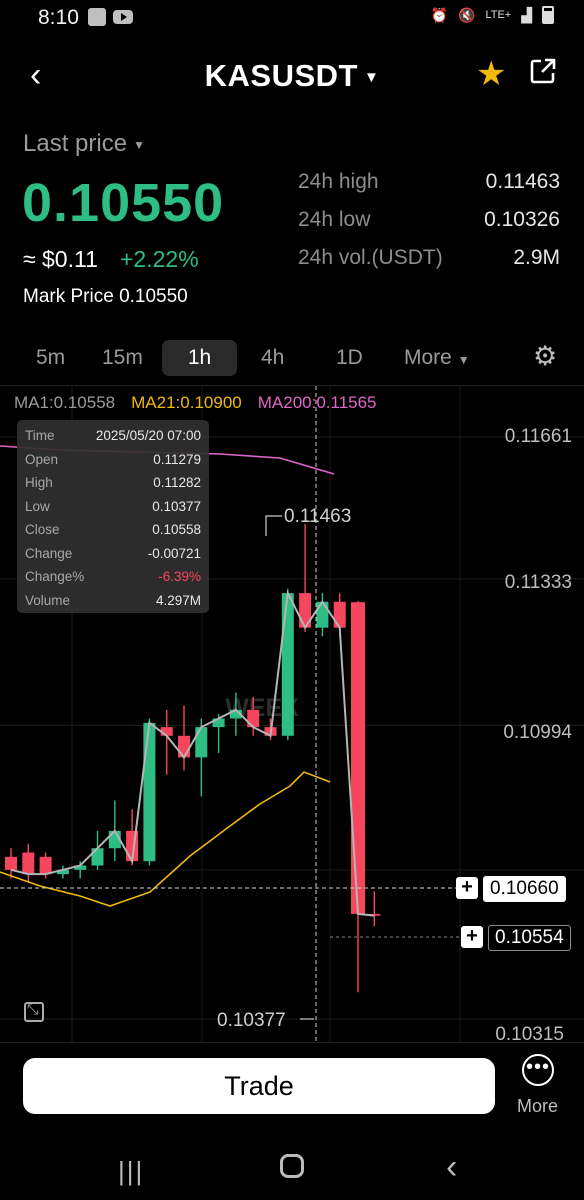 The height and width of the screenshot is (1200, 584). What do you see at coordinates (543, 71) in the screenshot?
I see `share-icon` at bounding box center [543, 71].